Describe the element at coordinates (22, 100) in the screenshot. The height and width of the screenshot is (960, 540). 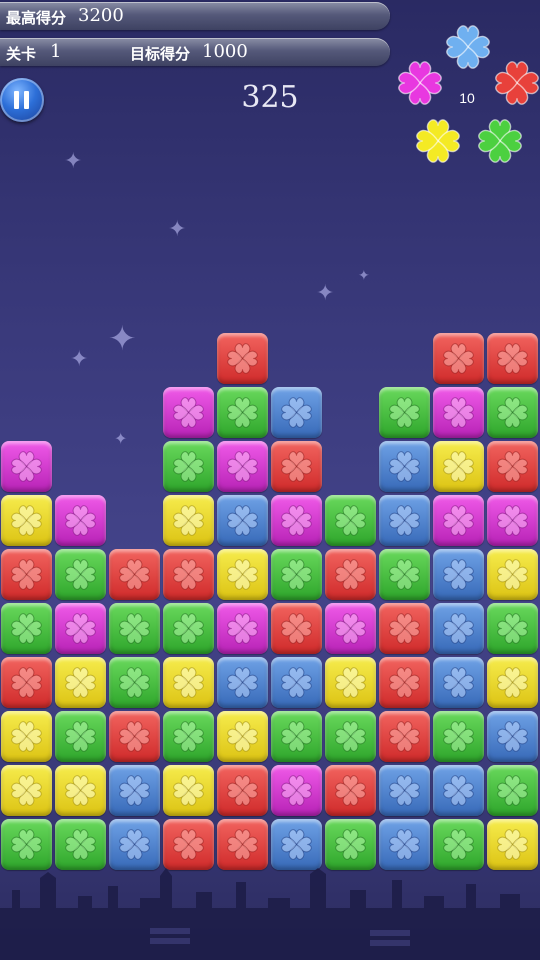
I see `pause-button` at that location.